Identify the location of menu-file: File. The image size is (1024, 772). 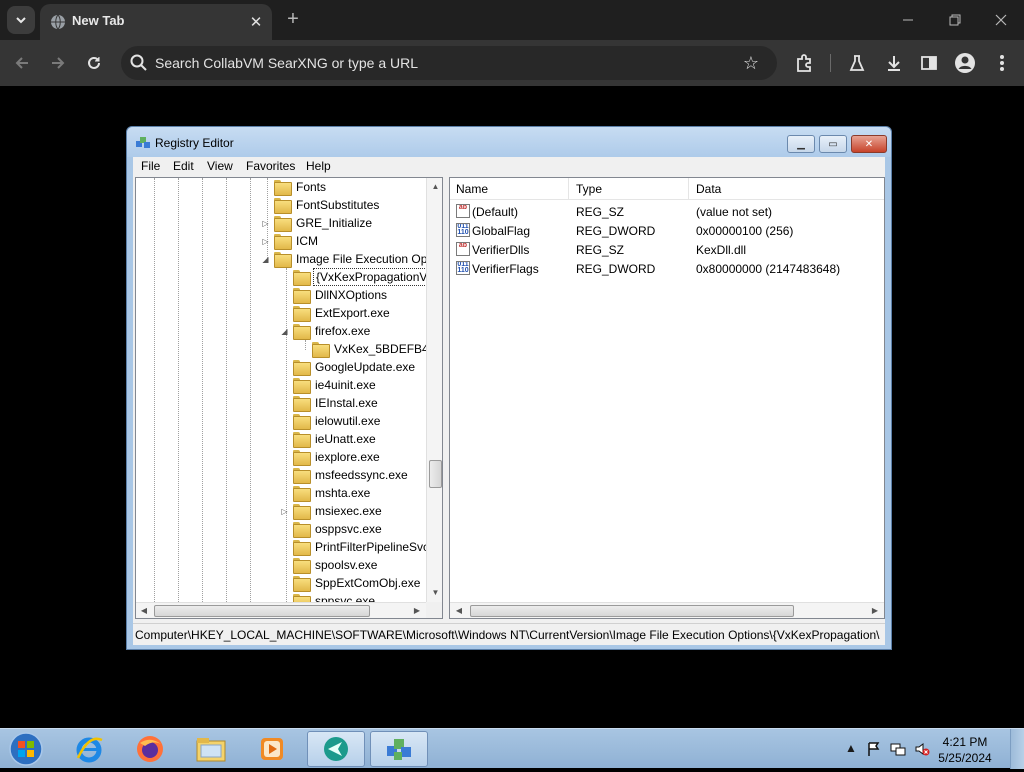
(150, 166).